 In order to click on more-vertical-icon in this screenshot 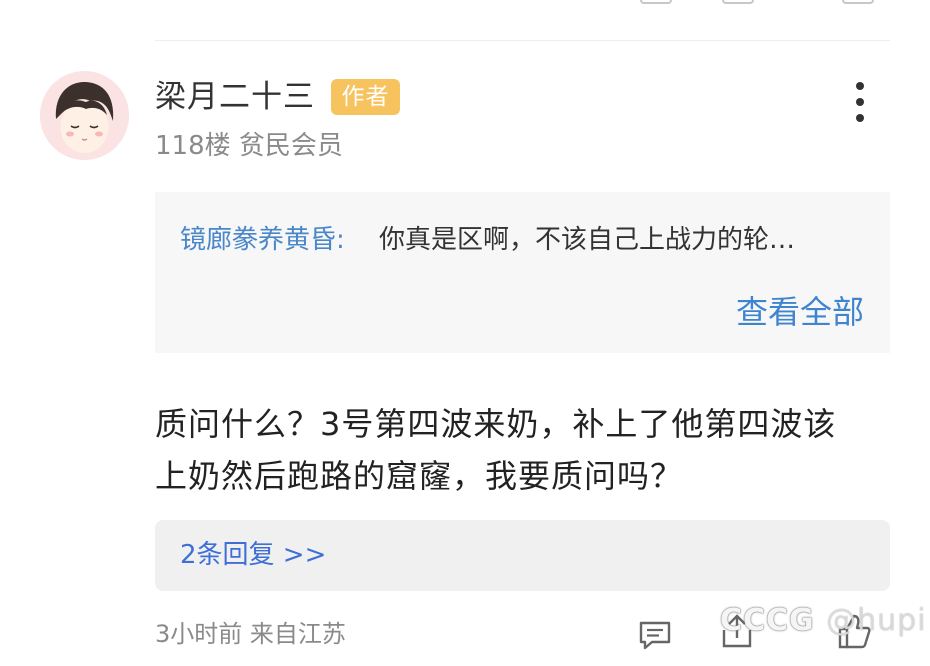, I will do `click(860, 86)`.